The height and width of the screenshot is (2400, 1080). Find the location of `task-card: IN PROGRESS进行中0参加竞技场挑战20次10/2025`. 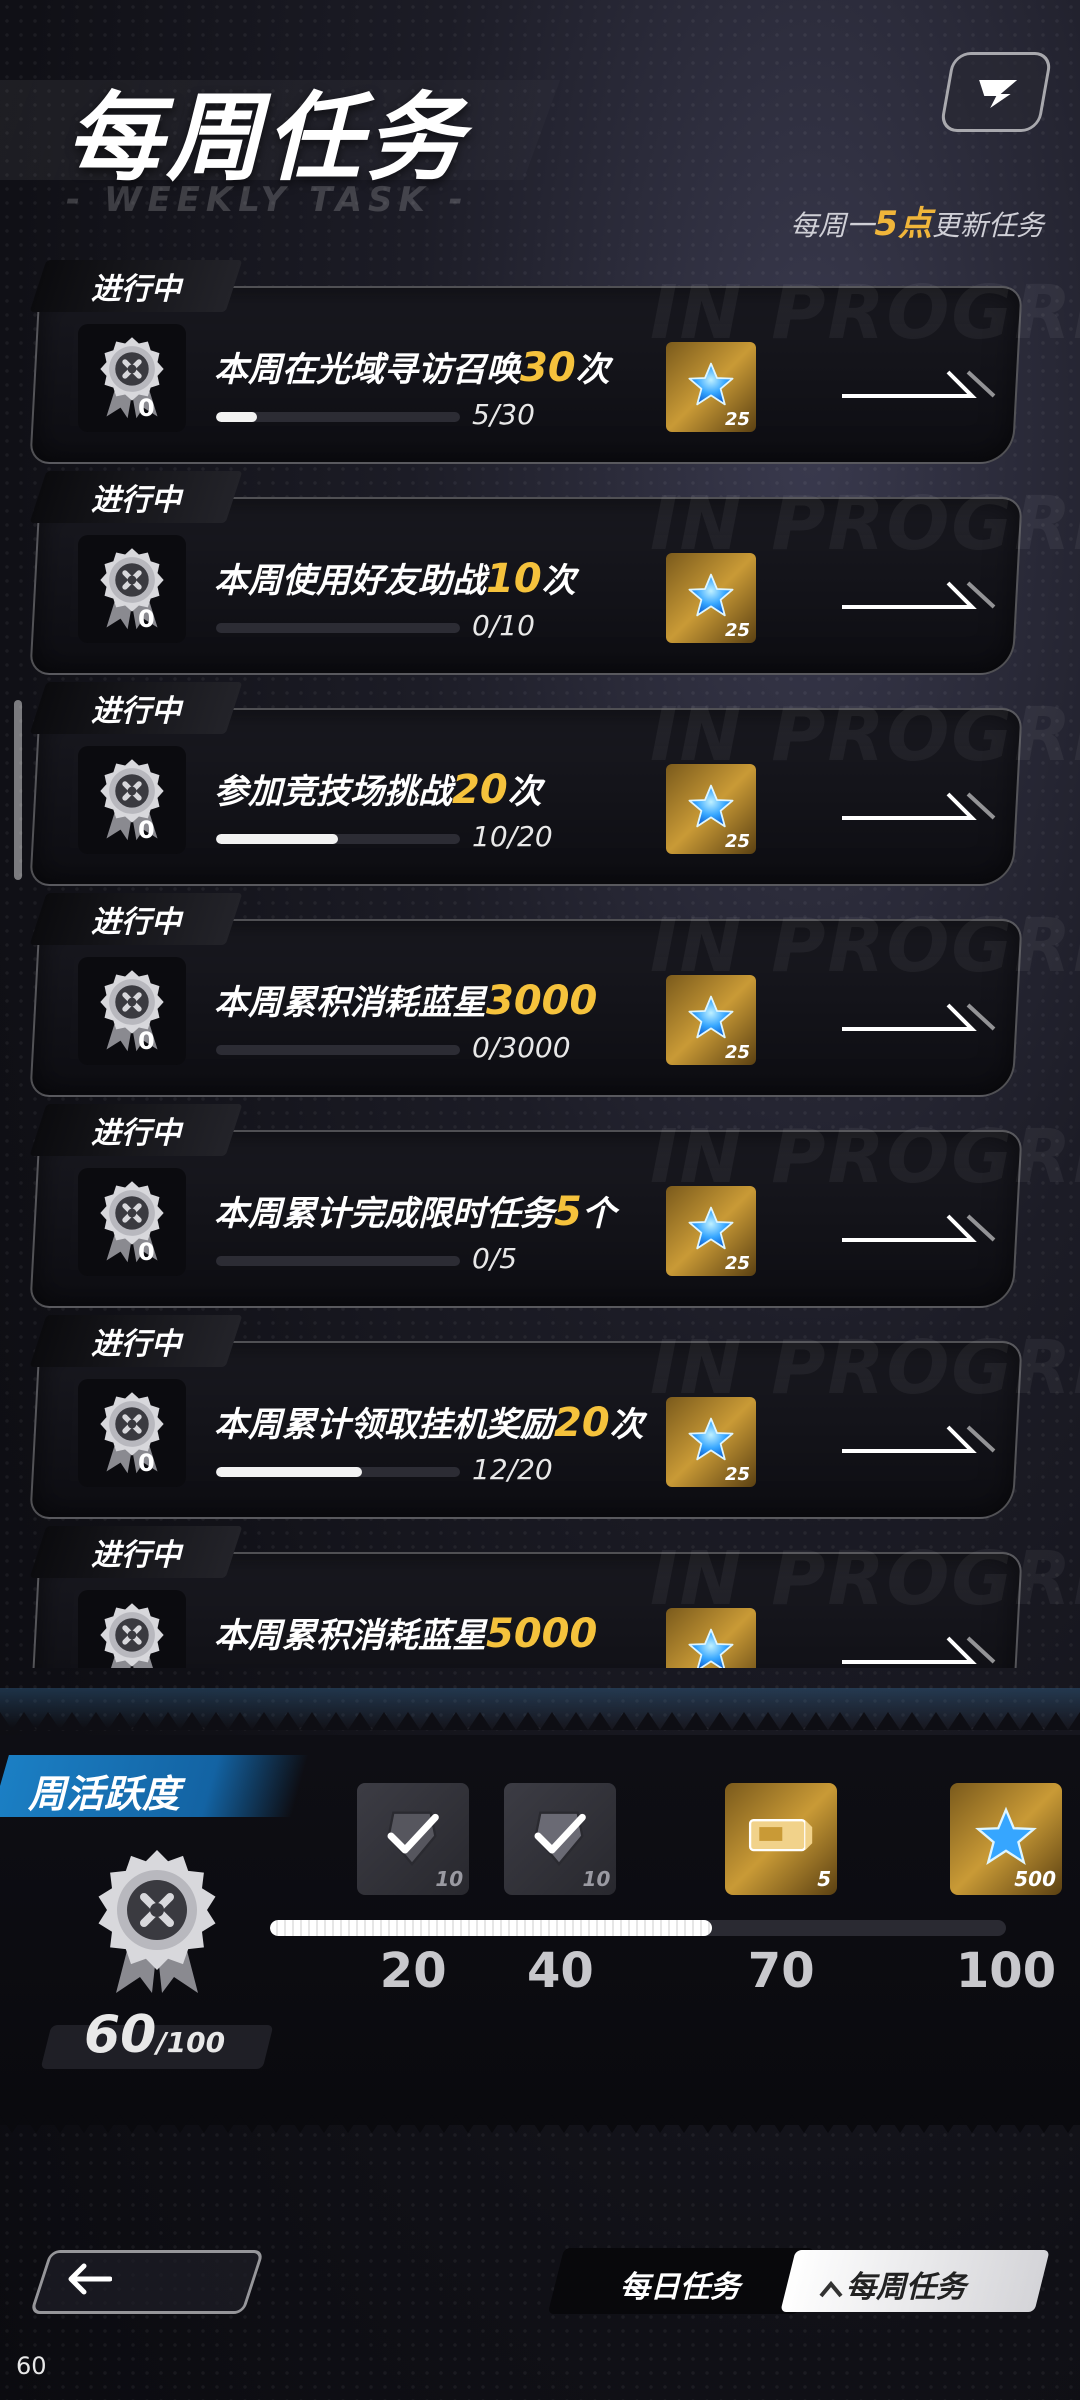

task-card: IN PROGRESS进行中0参加竞技场挑战20次10/2025 is located at coordinates (554, 779).